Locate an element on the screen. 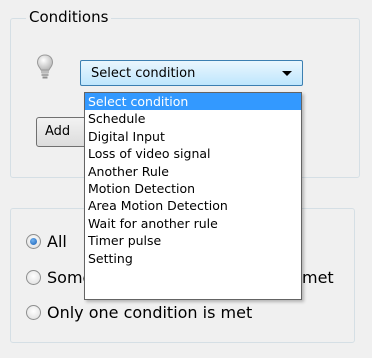  radio-label-all: All is located at coordinates (57, 241).